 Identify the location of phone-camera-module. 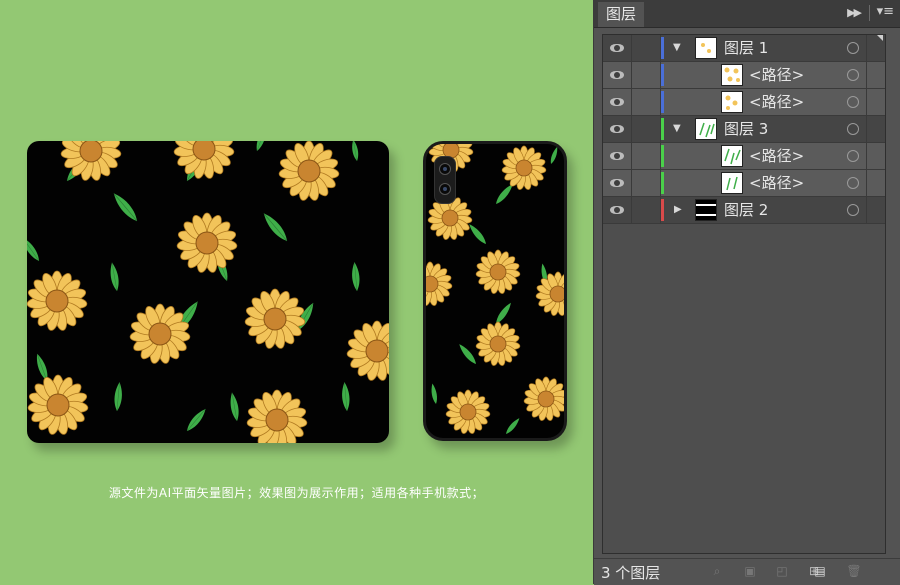
(445, 180).